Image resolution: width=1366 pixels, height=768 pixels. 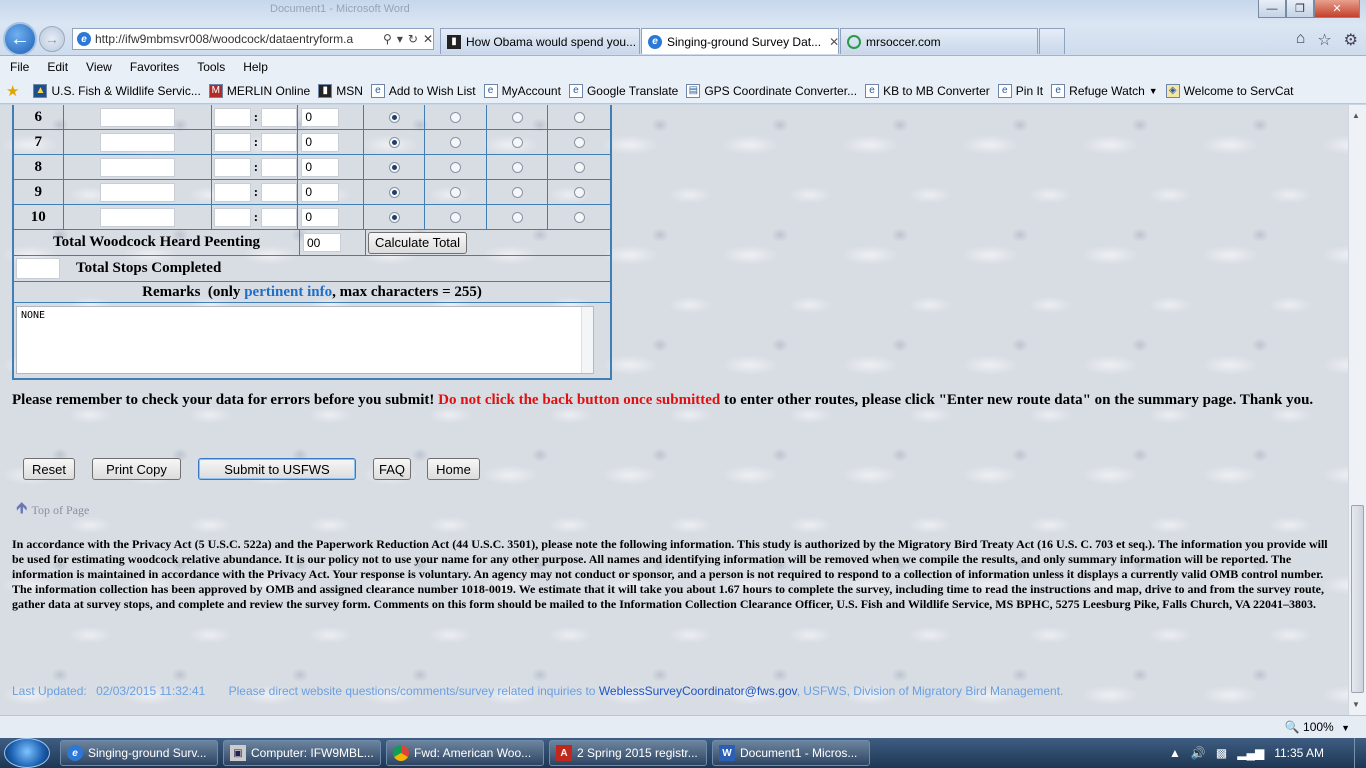 I want to click on close-tab-icon: ✕, so click(x=833, y=42).